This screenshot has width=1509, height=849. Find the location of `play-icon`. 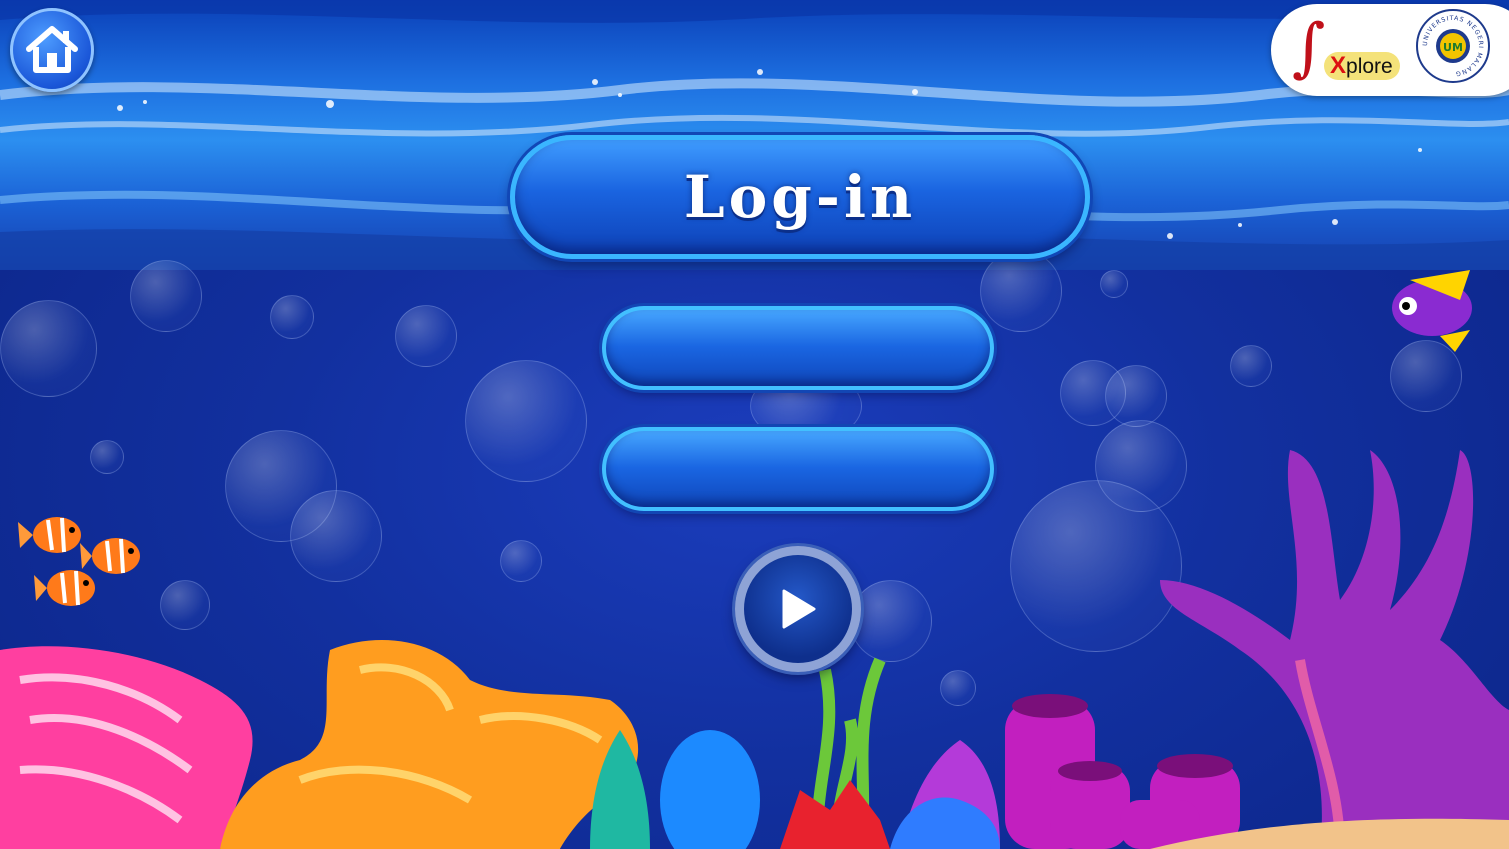

play-icon is located at coordinates (799, 609).